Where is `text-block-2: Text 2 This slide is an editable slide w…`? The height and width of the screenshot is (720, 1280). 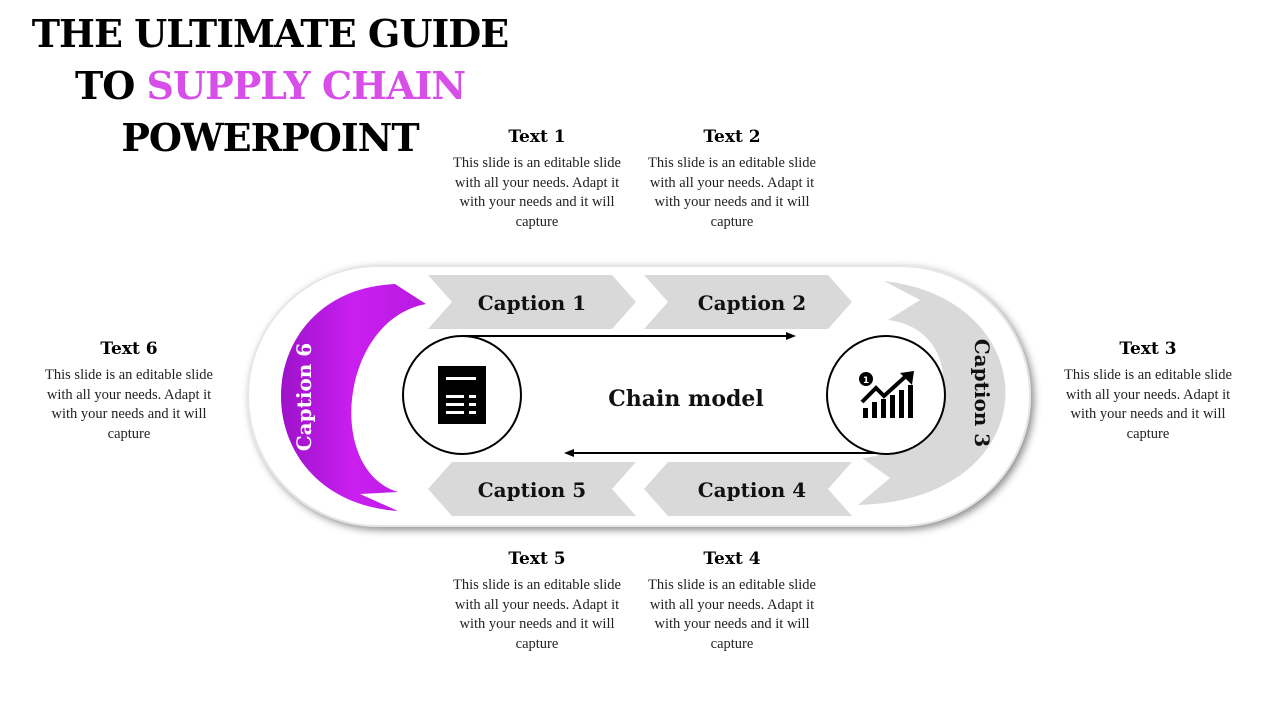 text-block-2: Text 2 This slide is an editable slide w… is located at coordinates (732, 179).